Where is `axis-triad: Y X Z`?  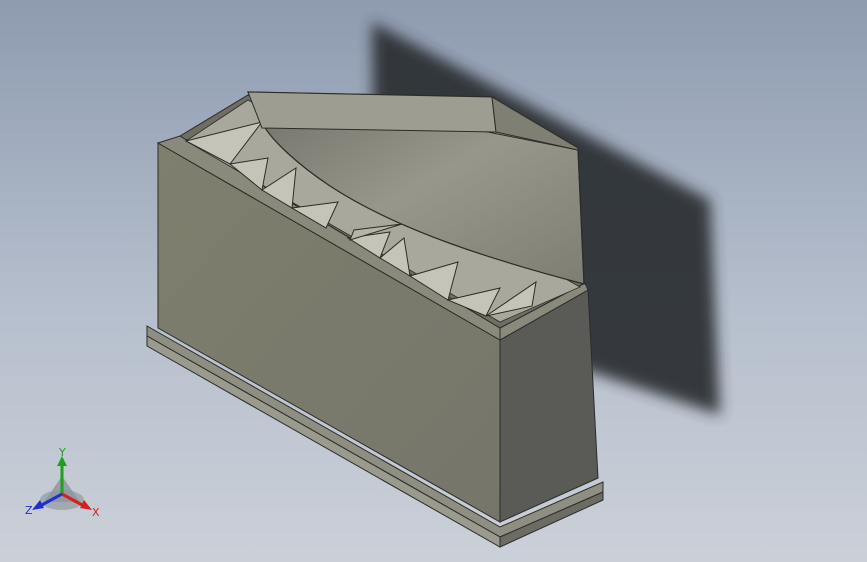
axis-triad: Y X Z is located at coordinates (64, 486).